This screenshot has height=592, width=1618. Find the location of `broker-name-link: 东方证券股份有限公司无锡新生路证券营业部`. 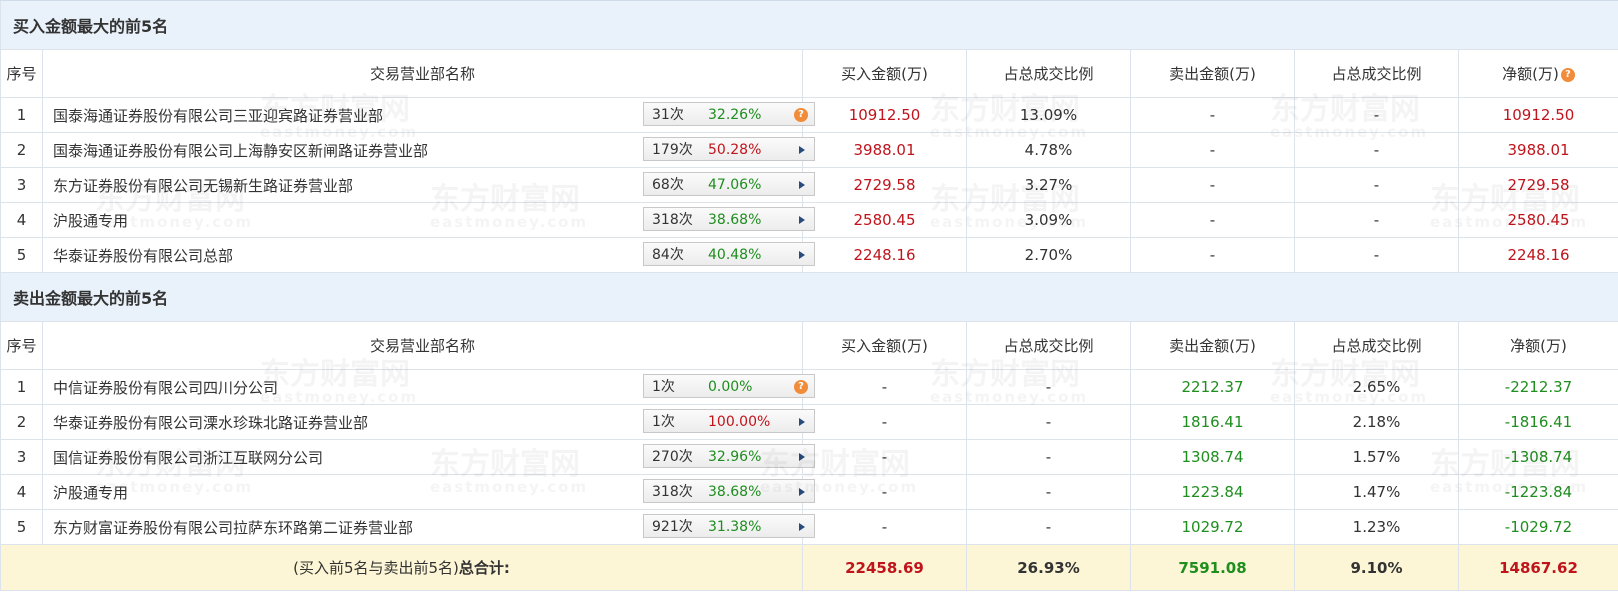

broker-name-link: 东方证券股份有限公司无锡新生路证券营业部 is located at coordinates (203, 185).